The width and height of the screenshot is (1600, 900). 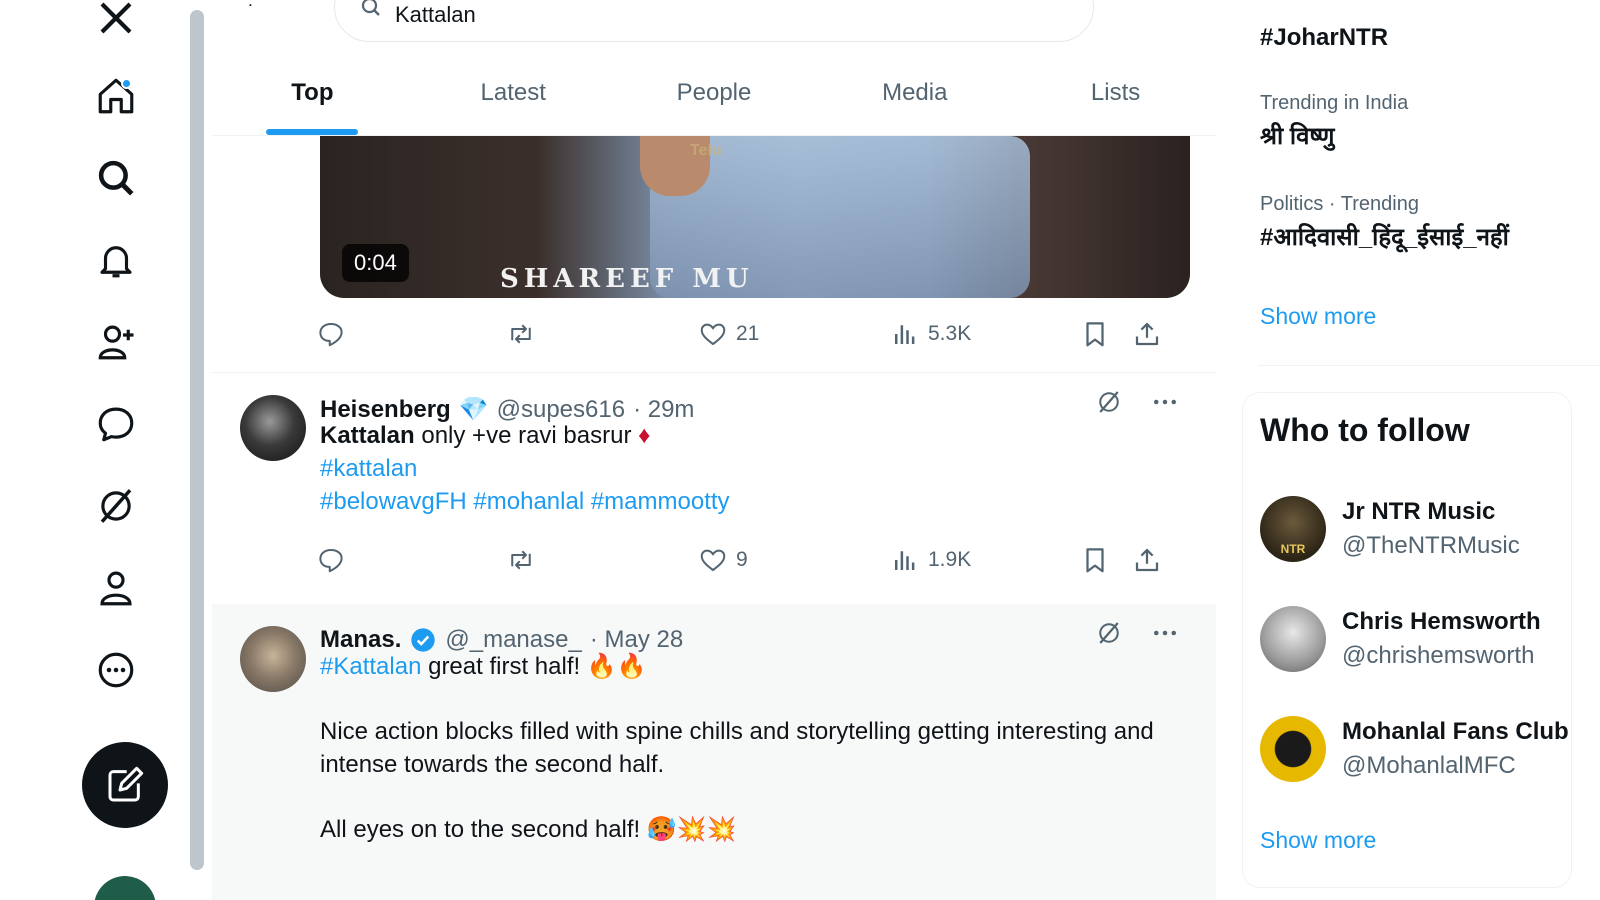 I want to click on bookmark-icon, so click(x=1095, y=334).